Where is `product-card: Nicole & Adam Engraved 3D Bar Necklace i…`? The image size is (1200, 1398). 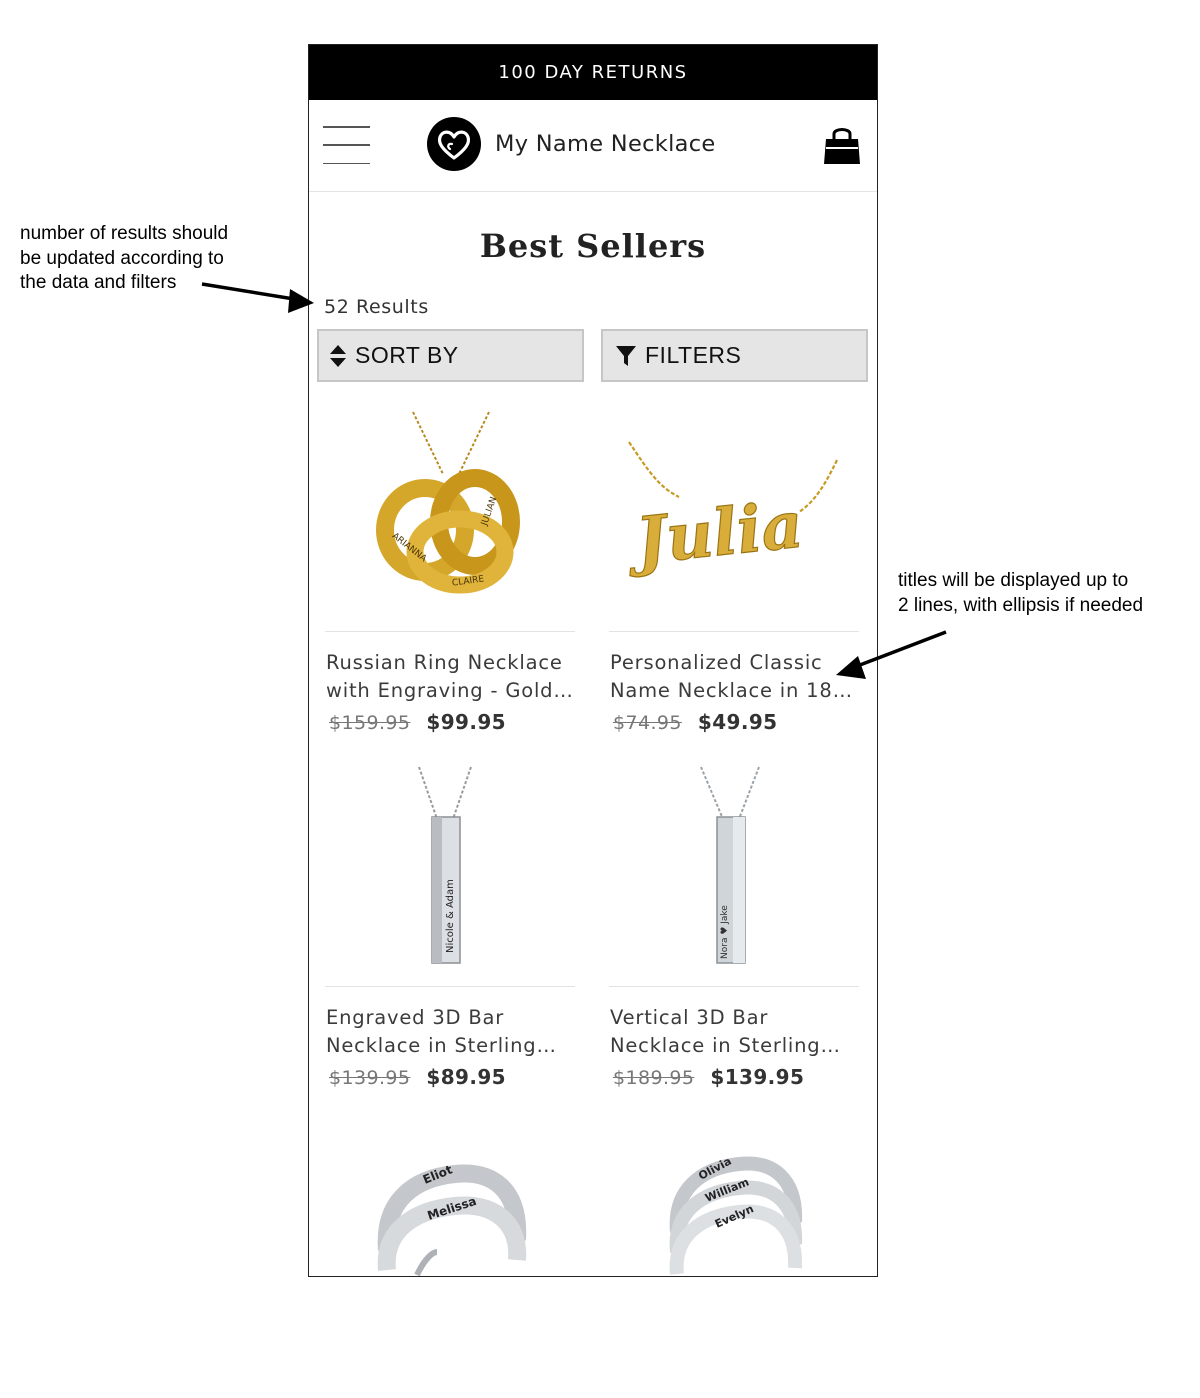 product-card: Nicole & Adam Engraved 3D Bar Necklace i… is located at coordinates (450, 923).